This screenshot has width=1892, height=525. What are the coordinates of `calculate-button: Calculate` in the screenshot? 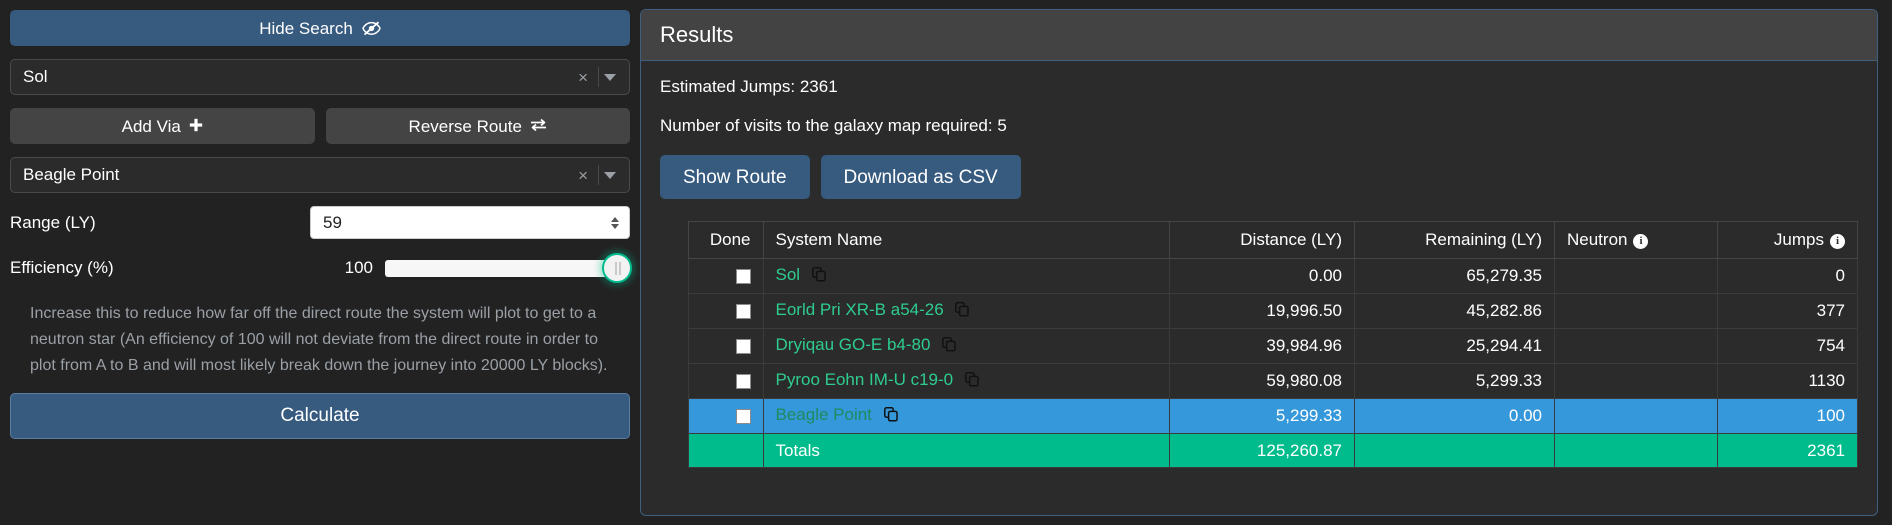 It's located at (320, 415).